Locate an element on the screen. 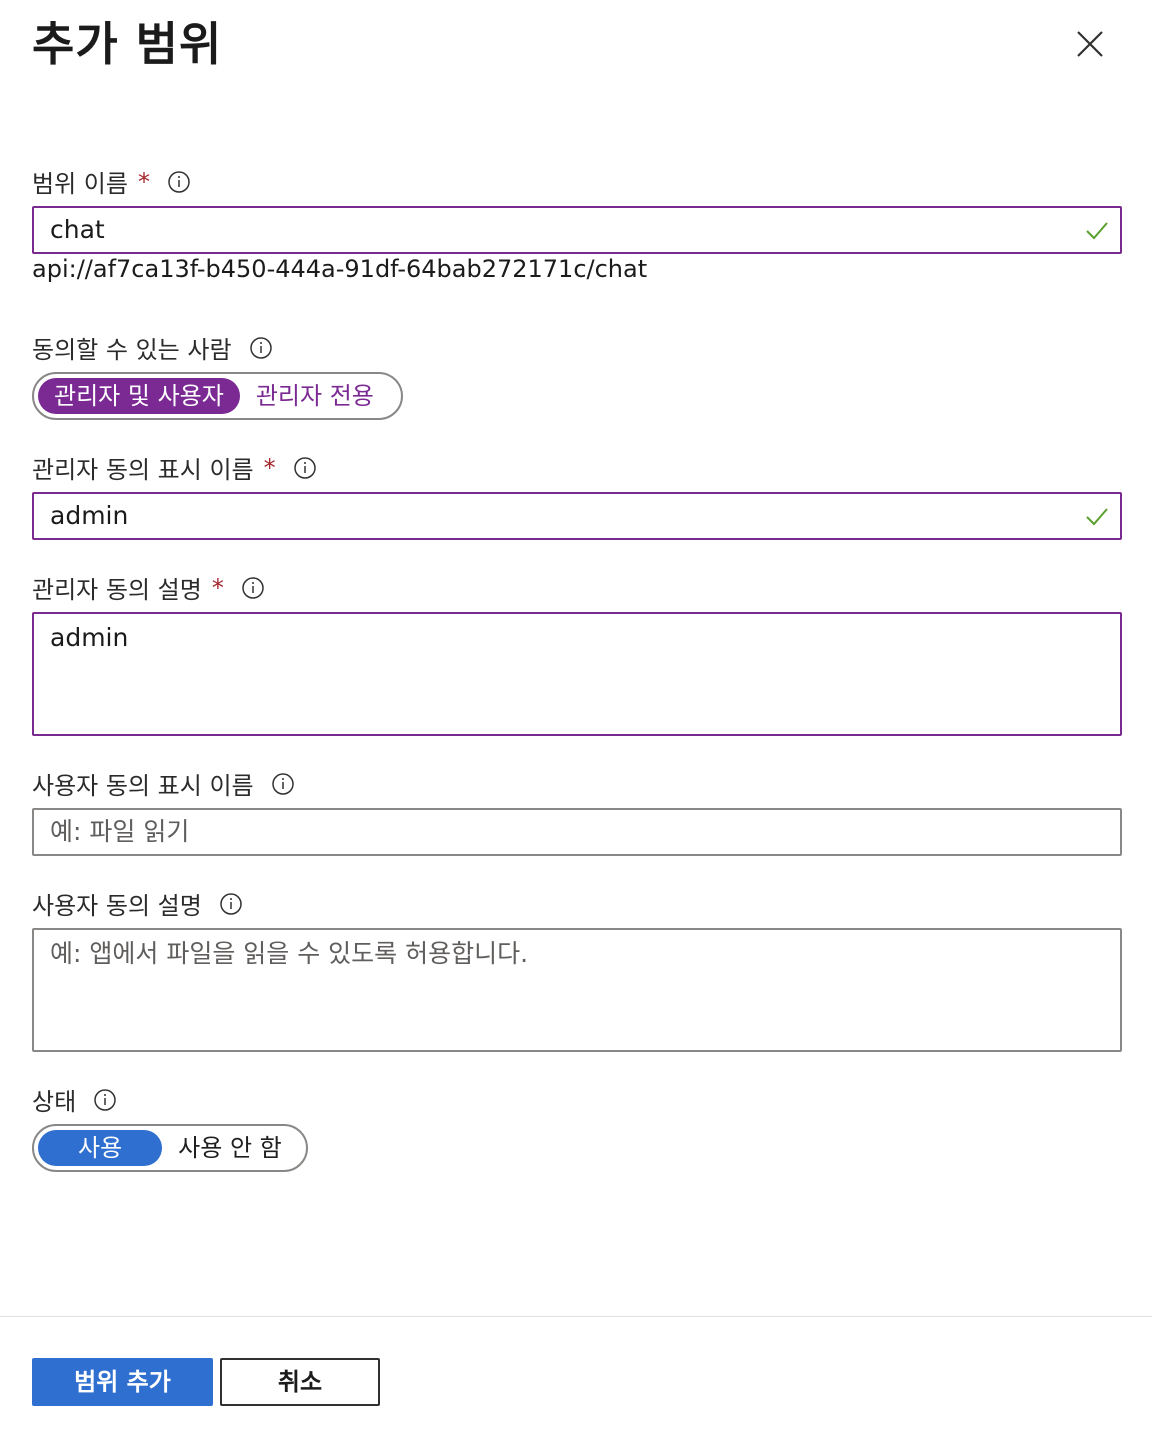 This screenshot has width=1152, height=1432. consent-option-admins-and-users: 관리자 및 사용자 is located at coordinates (139, 396).